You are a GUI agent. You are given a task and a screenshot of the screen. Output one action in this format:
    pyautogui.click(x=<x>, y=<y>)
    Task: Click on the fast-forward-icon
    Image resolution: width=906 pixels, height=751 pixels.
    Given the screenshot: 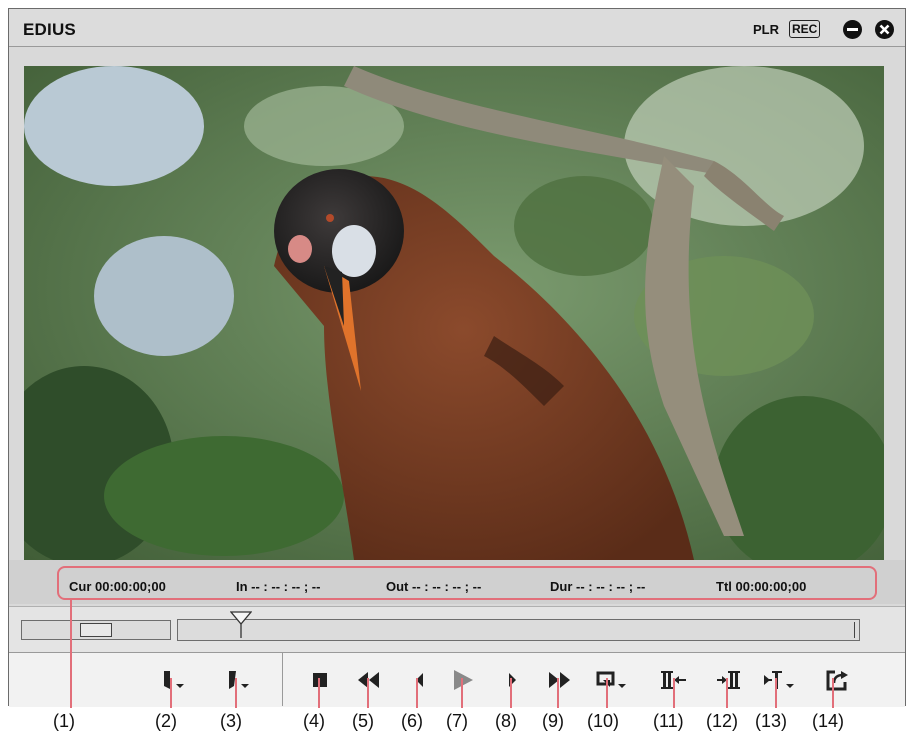 What is the action you would take?
    pyautogui.click(x=559, y=680)
    